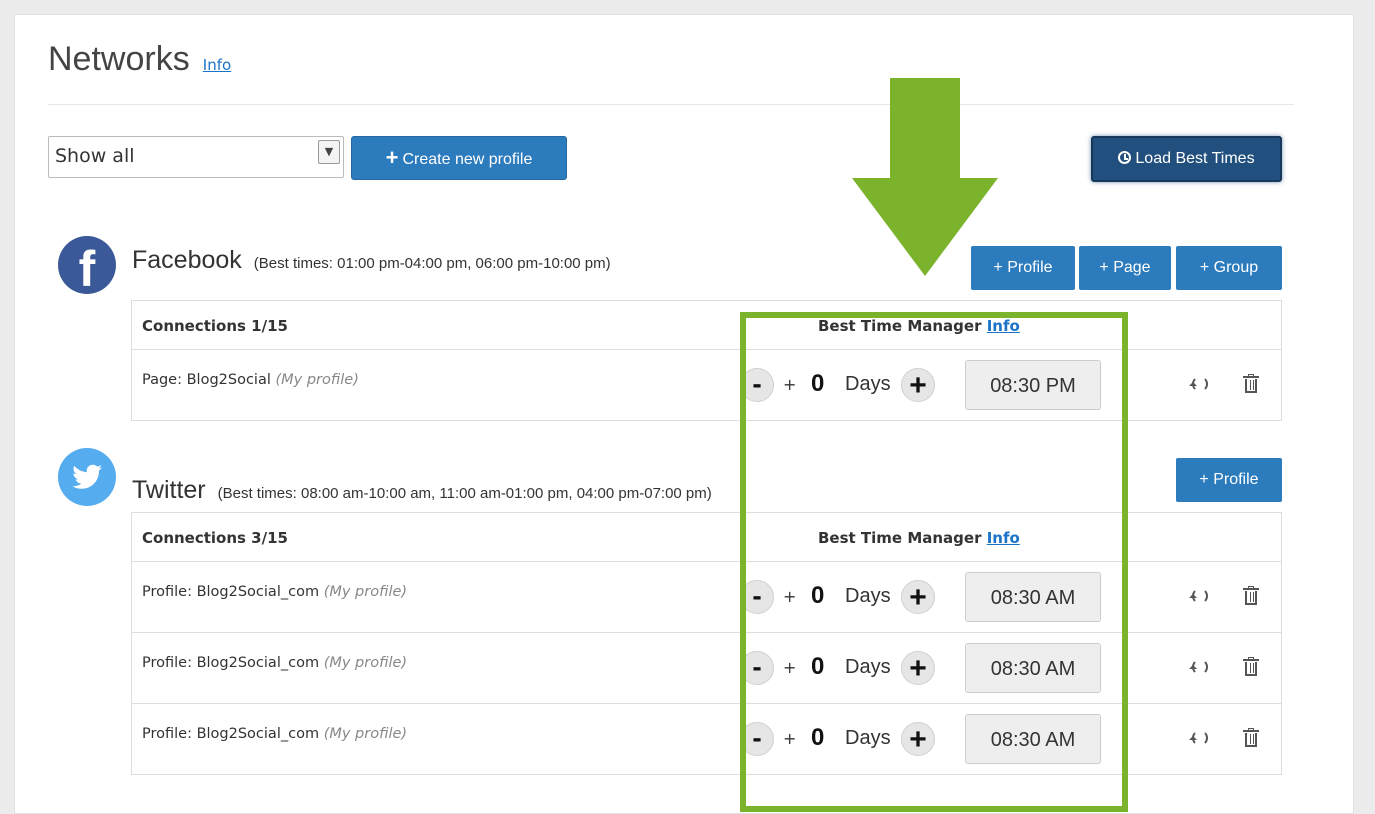 The width and height of the screenshot is (1375, 814). Describe the element at coordinates (467, 159) in the screenshot. I see `create-new-profile-label: Create new profile` at that location.